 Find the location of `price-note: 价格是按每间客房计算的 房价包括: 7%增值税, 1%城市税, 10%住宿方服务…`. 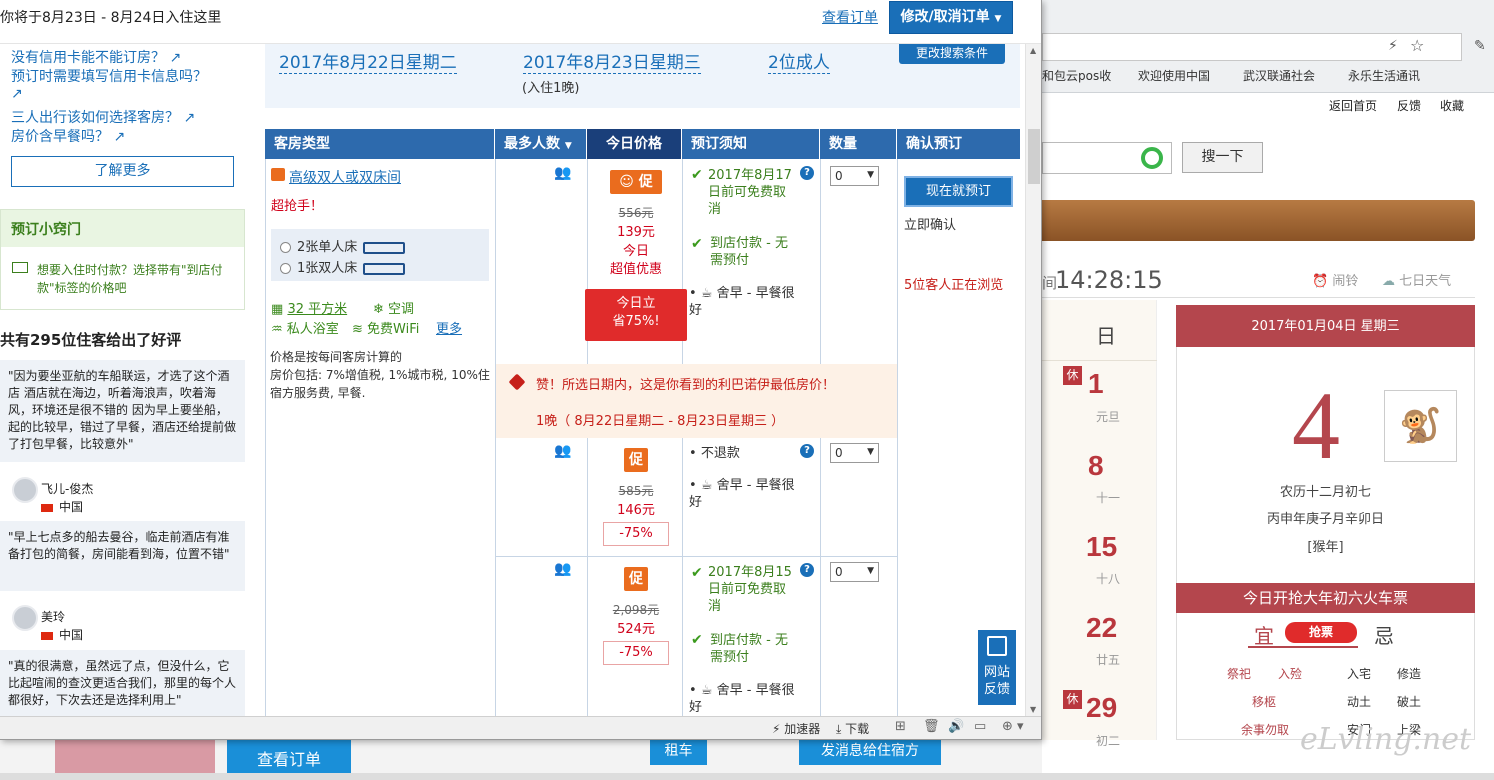

price-note: 价格是按每间客房计算的 房价包括: 7%增值税, 1%城市税, 10%住宿方服务… is located at coordinates (380, 375).